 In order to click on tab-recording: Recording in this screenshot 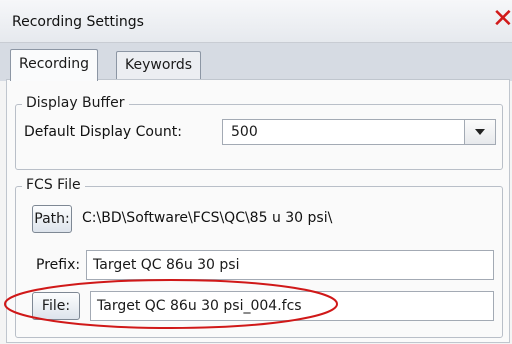, I will do `click(54, 65)`.